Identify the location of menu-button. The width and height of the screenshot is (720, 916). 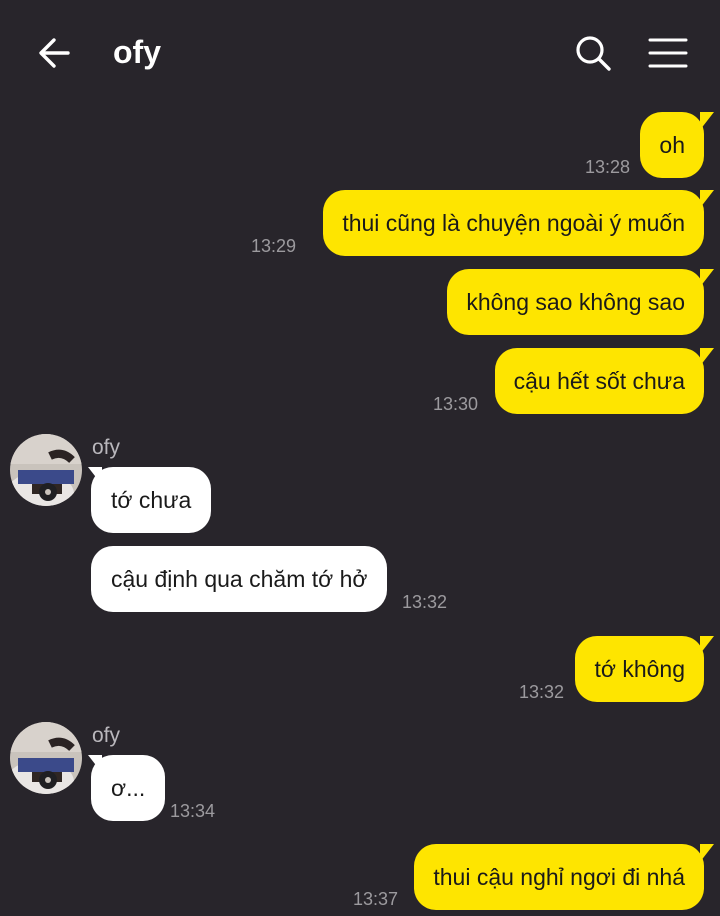
(668, 53).